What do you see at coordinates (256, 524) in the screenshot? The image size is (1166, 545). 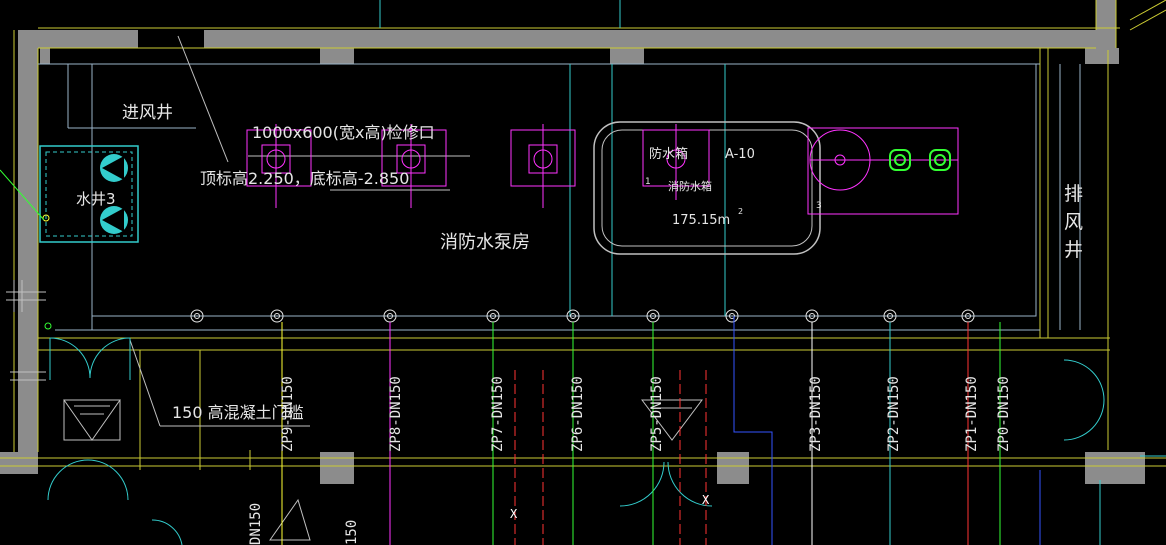 I see `lower-left-pipe-label: DN150` at bounding box center [256, 524].